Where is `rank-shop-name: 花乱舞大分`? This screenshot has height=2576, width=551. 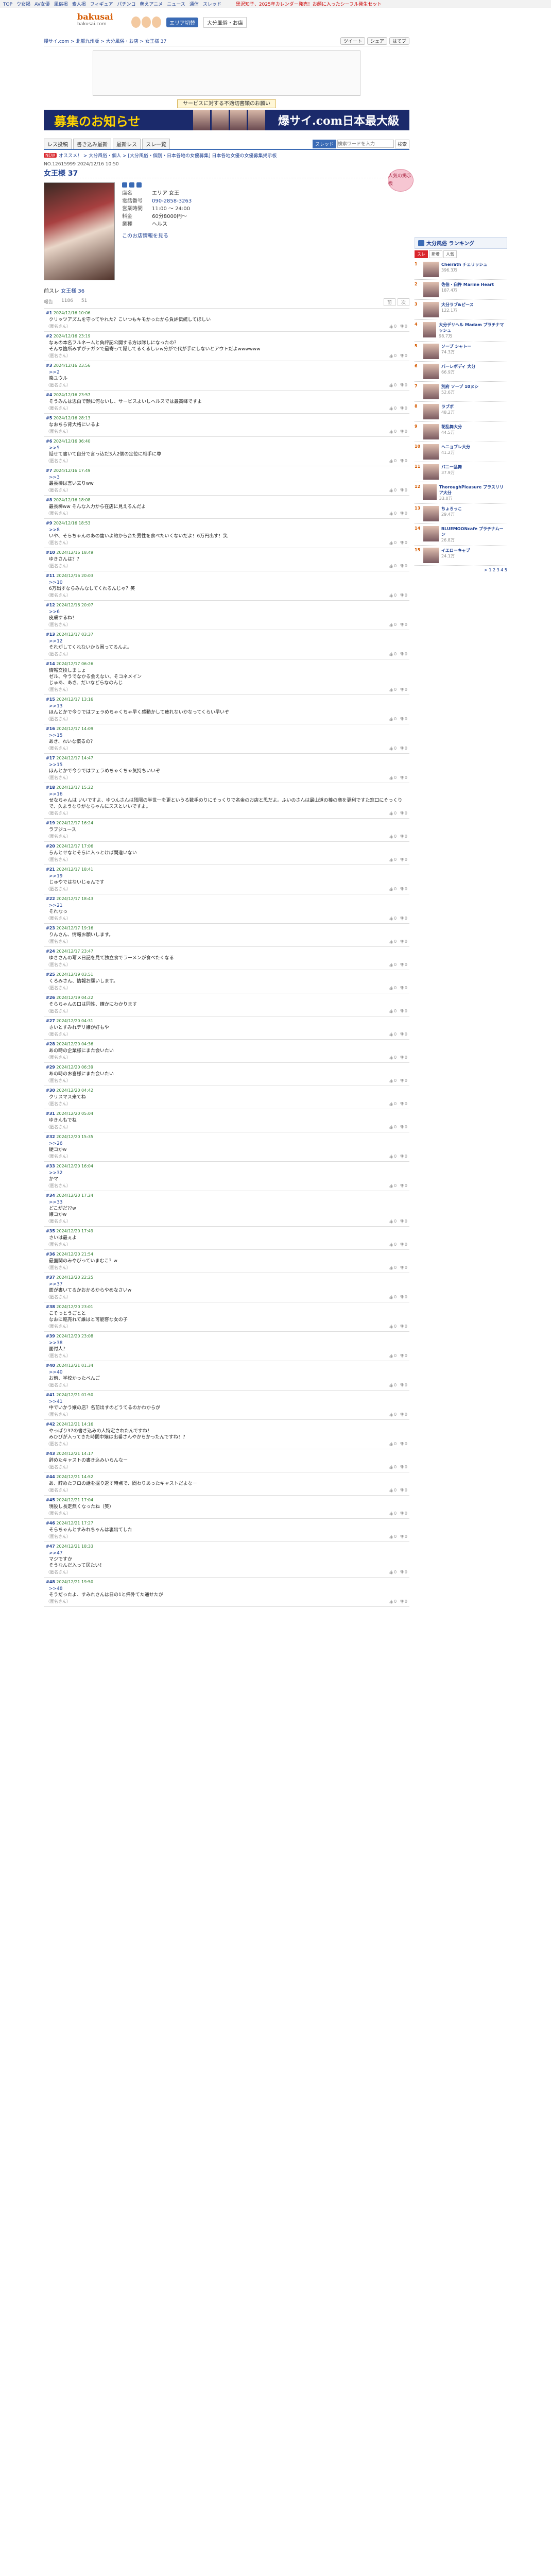 rank-shop-name: 花乱舞大分 is located at coordinates (451, 427).